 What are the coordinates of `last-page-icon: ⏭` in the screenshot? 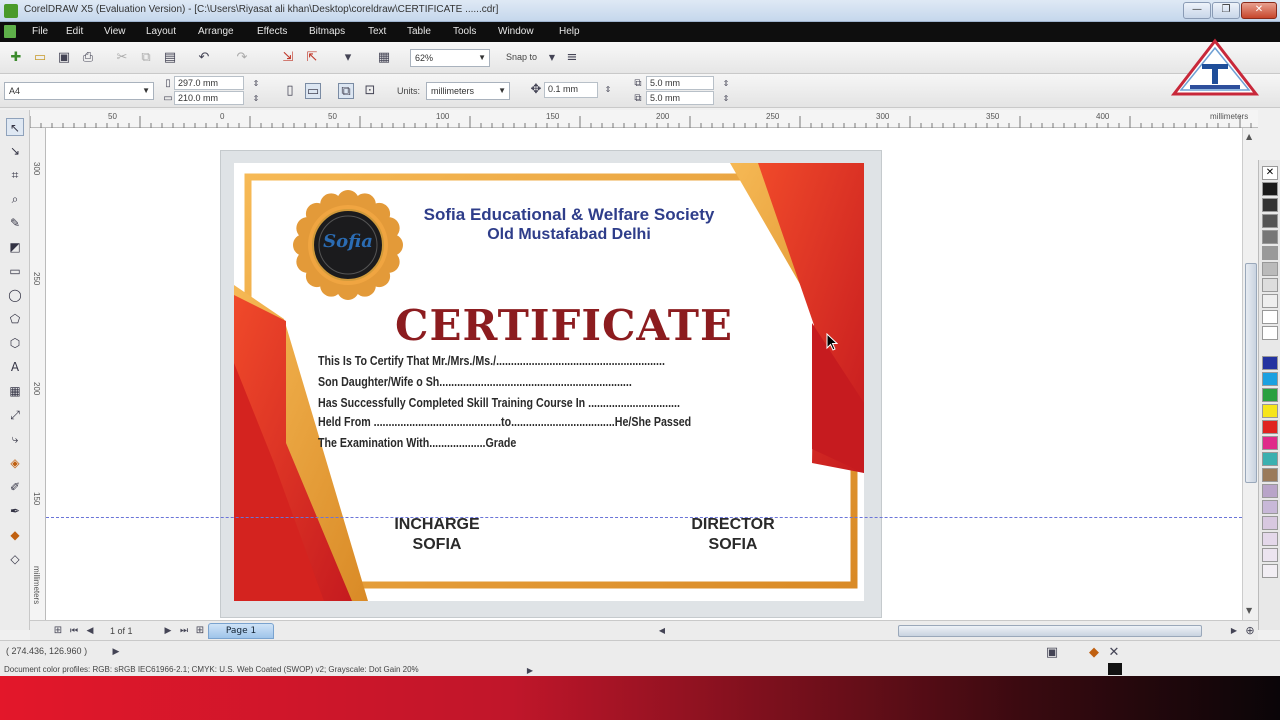 It's located at (184, 631).